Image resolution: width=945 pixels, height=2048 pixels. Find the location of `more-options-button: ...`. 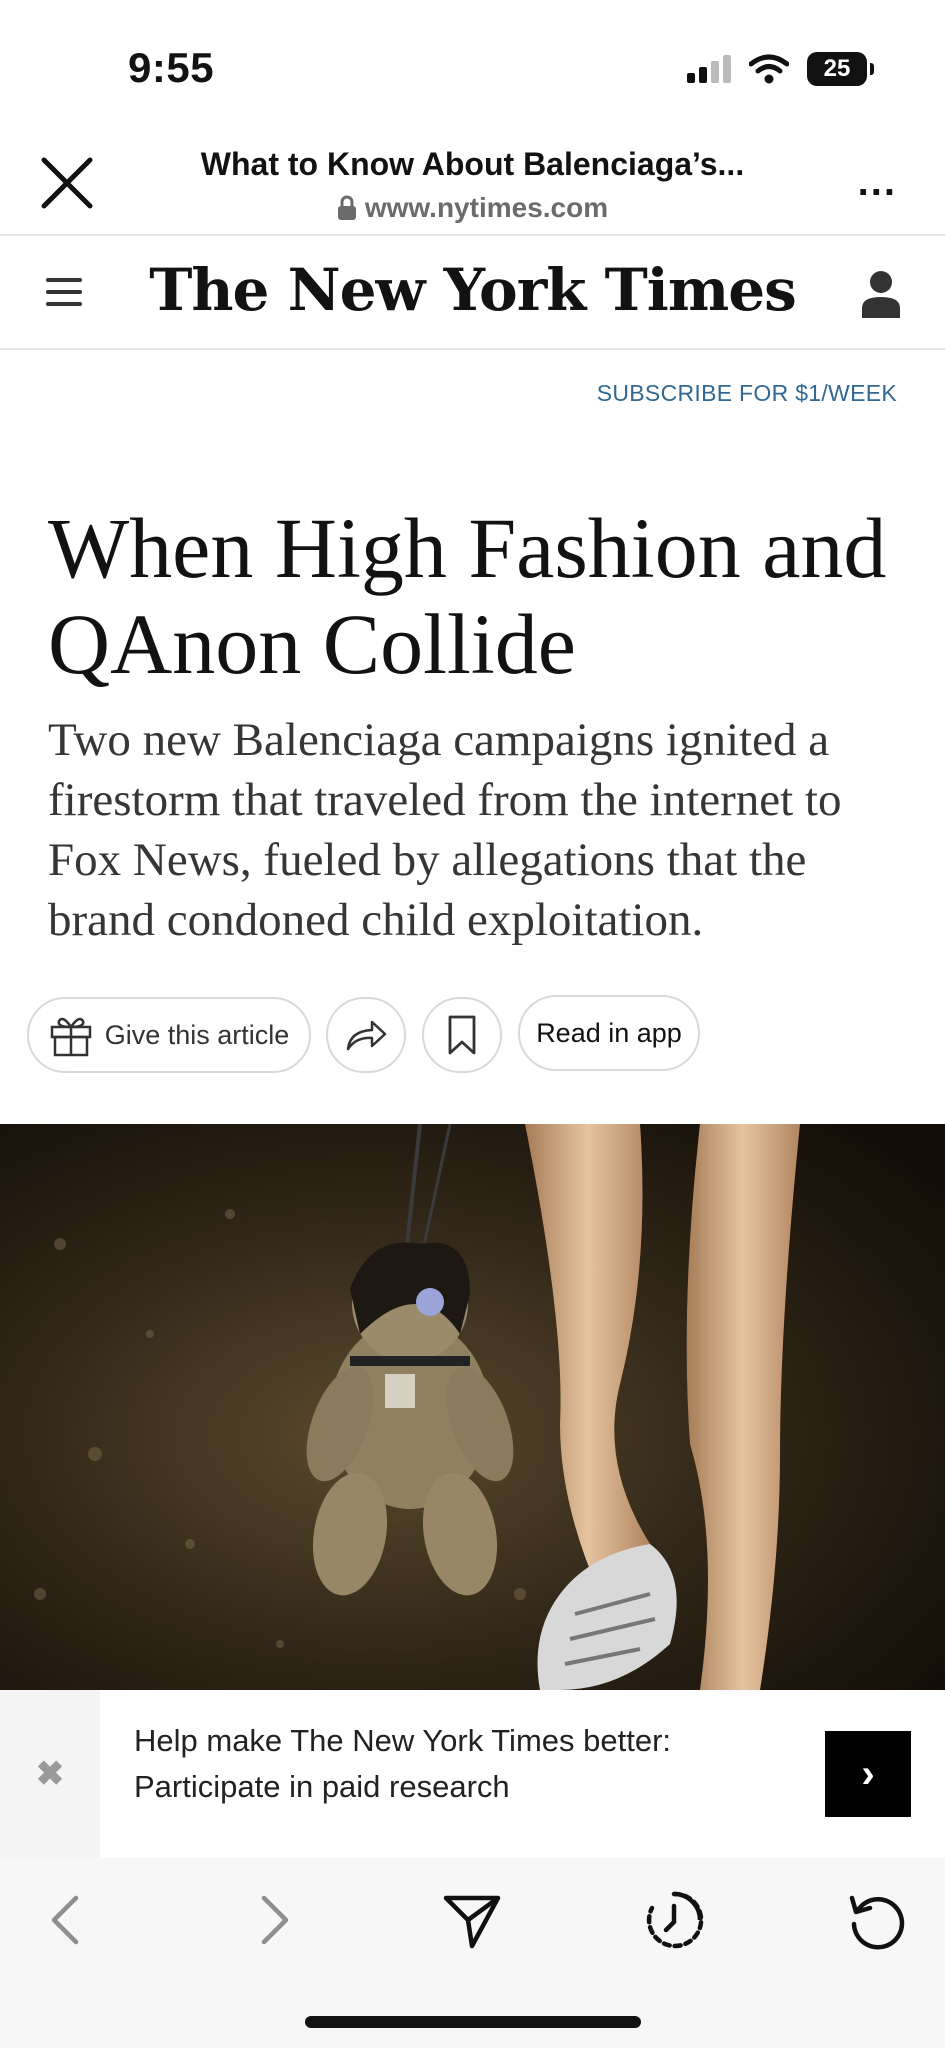

more-options-button: ... is located at coordinates (877, 182).